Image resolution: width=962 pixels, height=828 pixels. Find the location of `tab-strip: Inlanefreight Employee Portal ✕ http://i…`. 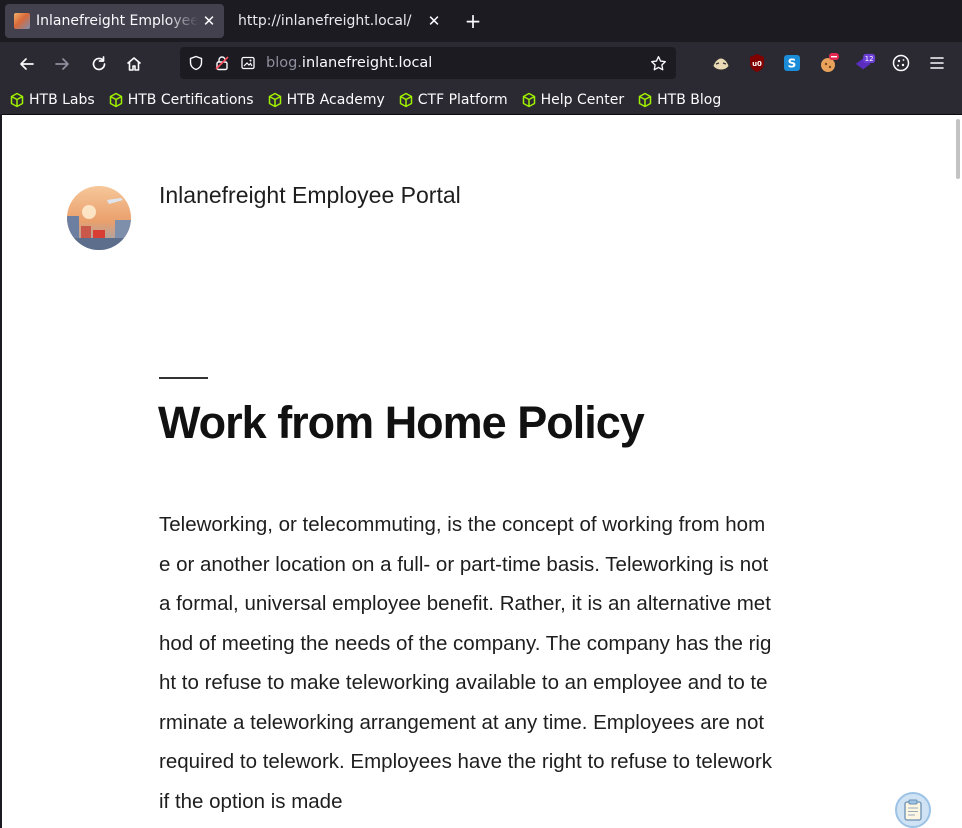

tab-strip: Inlanefreight Employee Portal ✕ http://i… is located at coordinates (481, 21).